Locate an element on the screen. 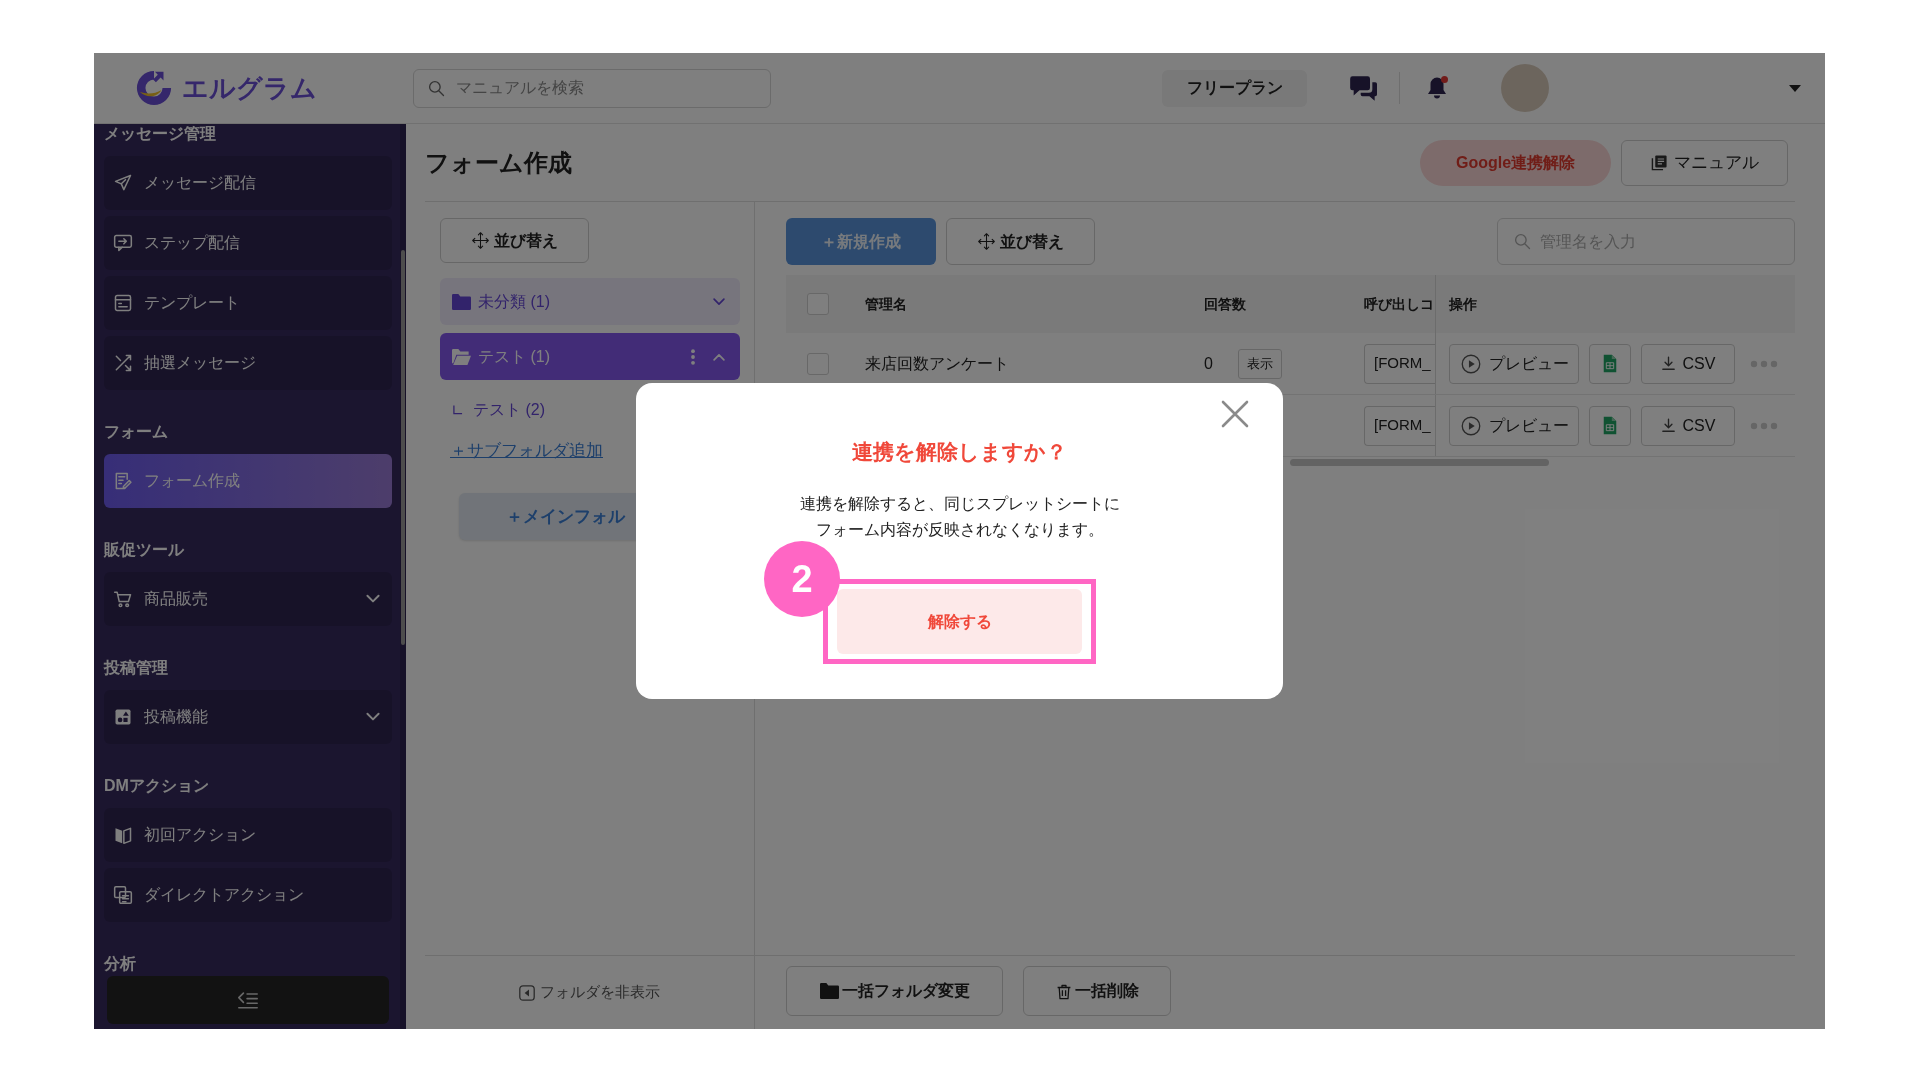 This screenshot has width=1920, height=1080. show-button: 表示 is located at coordinates (1259, 363).